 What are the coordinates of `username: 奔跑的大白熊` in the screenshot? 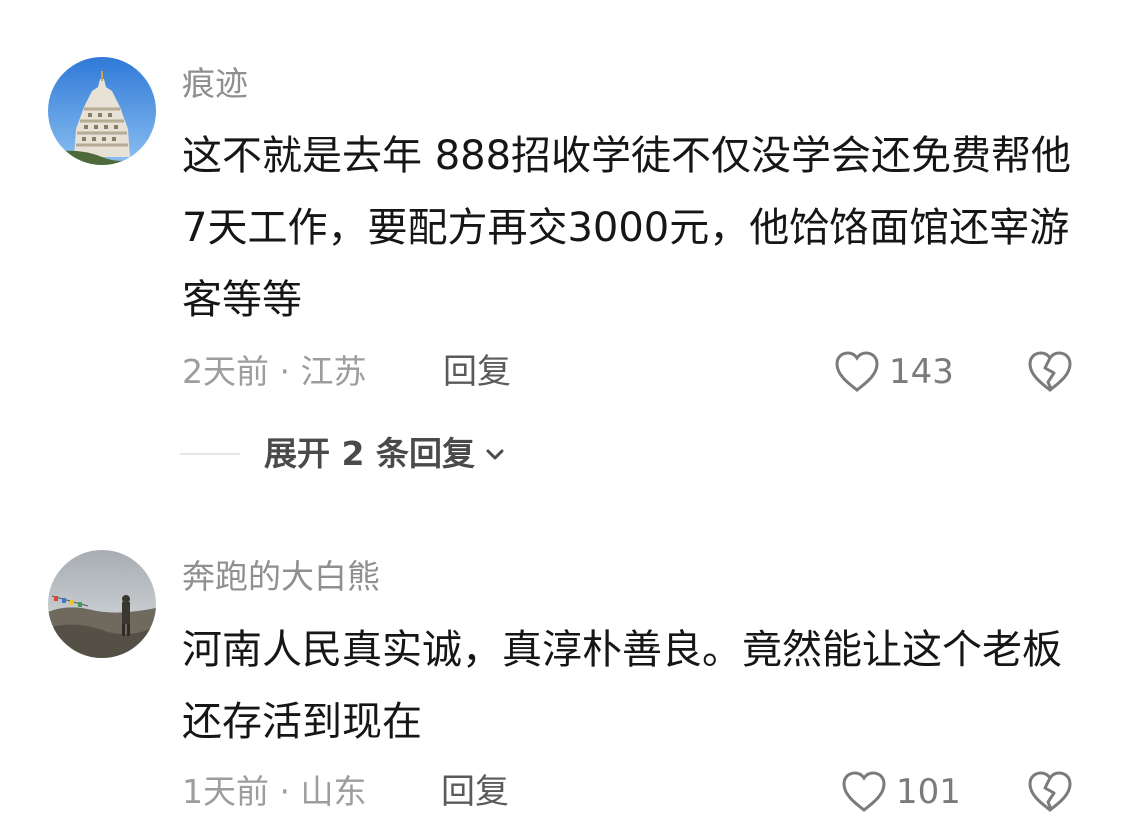 It's located at (281, 577).